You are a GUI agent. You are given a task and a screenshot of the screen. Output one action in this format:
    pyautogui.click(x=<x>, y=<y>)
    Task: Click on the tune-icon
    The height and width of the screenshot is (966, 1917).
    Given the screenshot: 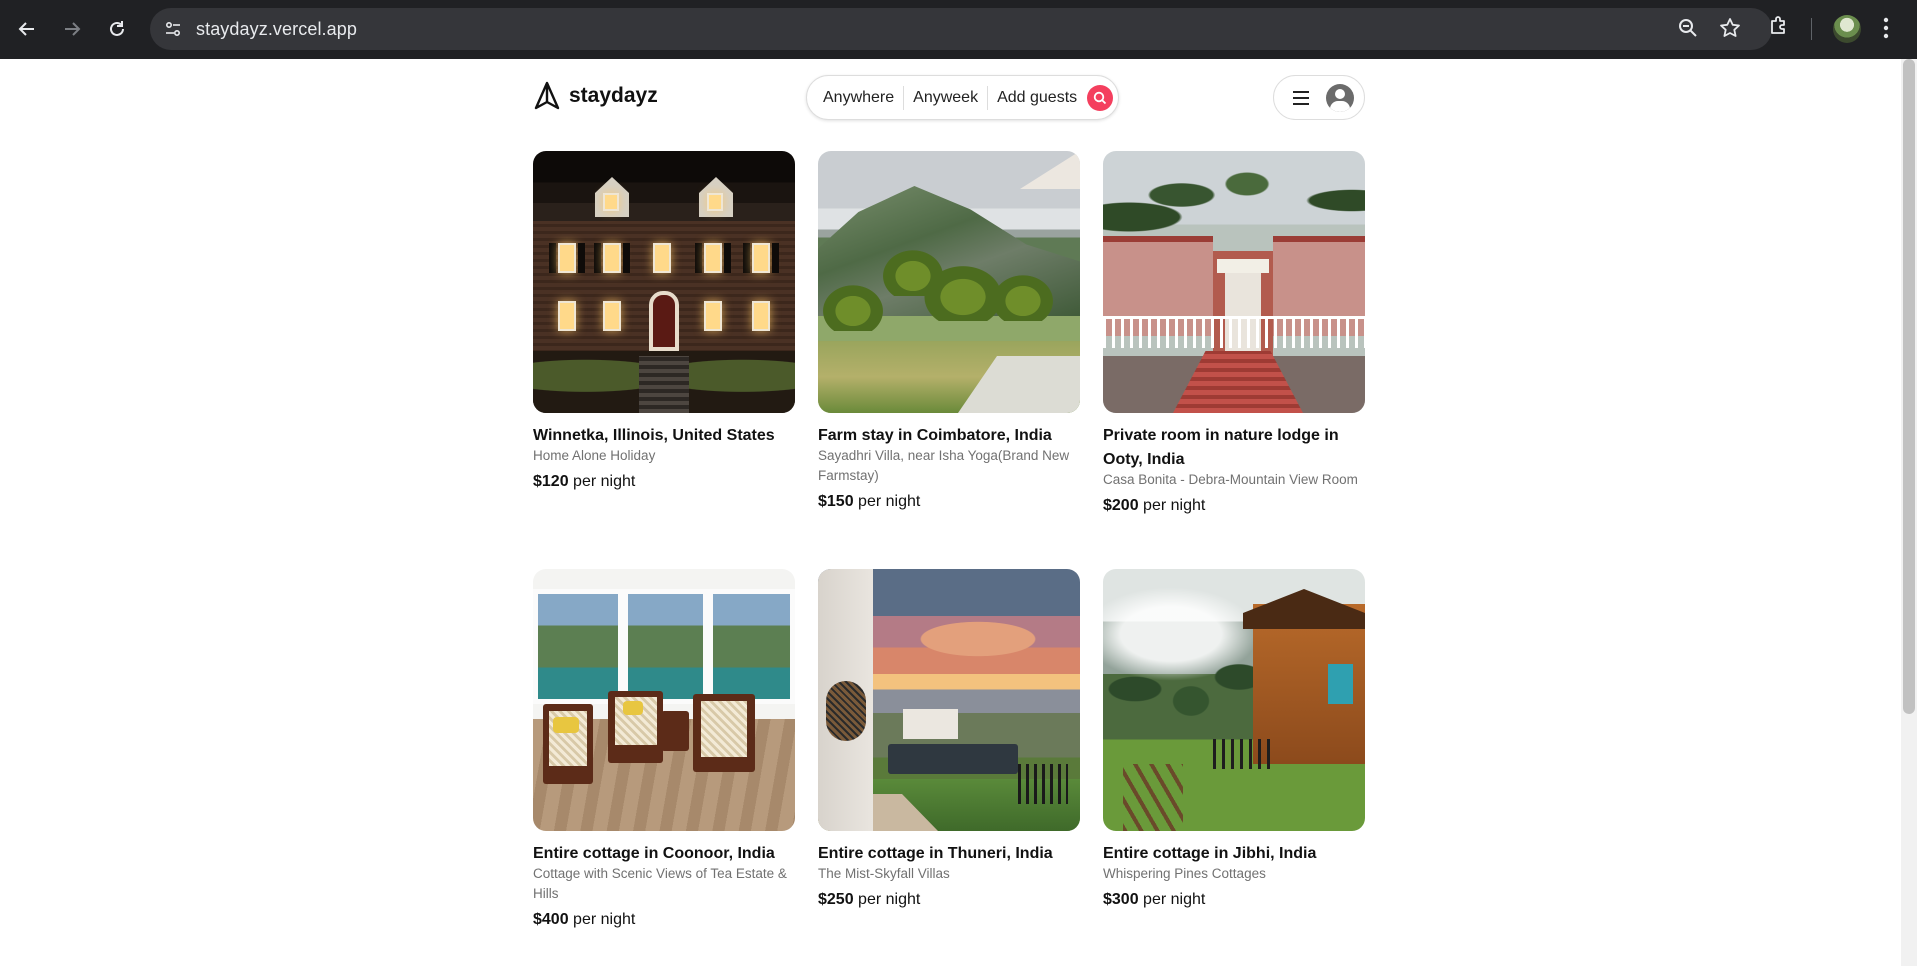 What is the action you would take?
    pyautogui.click(x=173, y=29)
    